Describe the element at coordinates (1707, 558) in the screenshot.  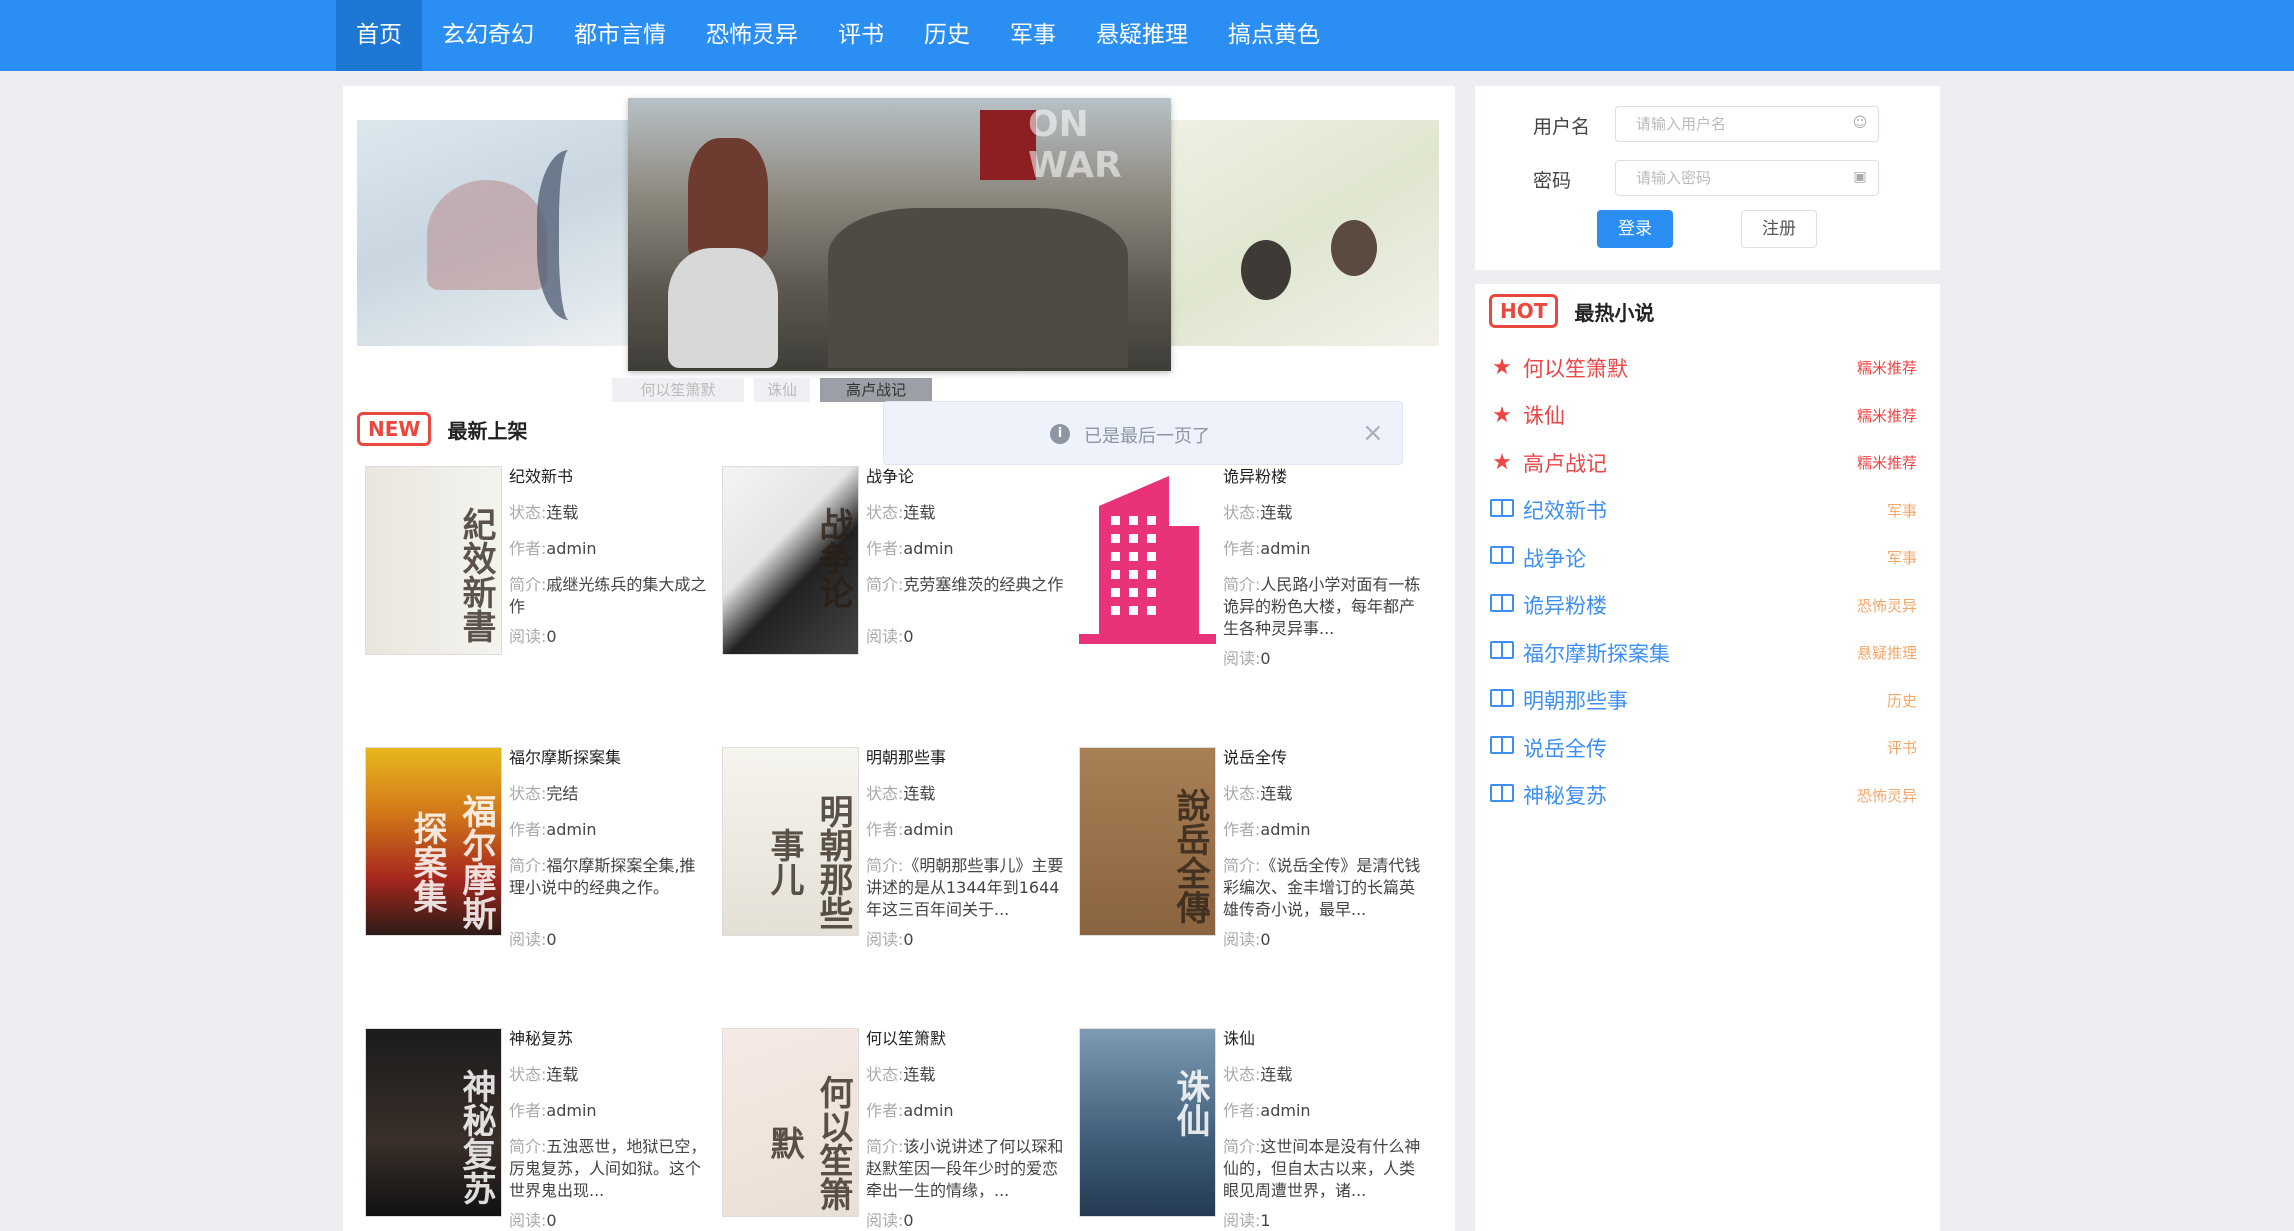
I see `hot-item: 战争论 军事` at that location.